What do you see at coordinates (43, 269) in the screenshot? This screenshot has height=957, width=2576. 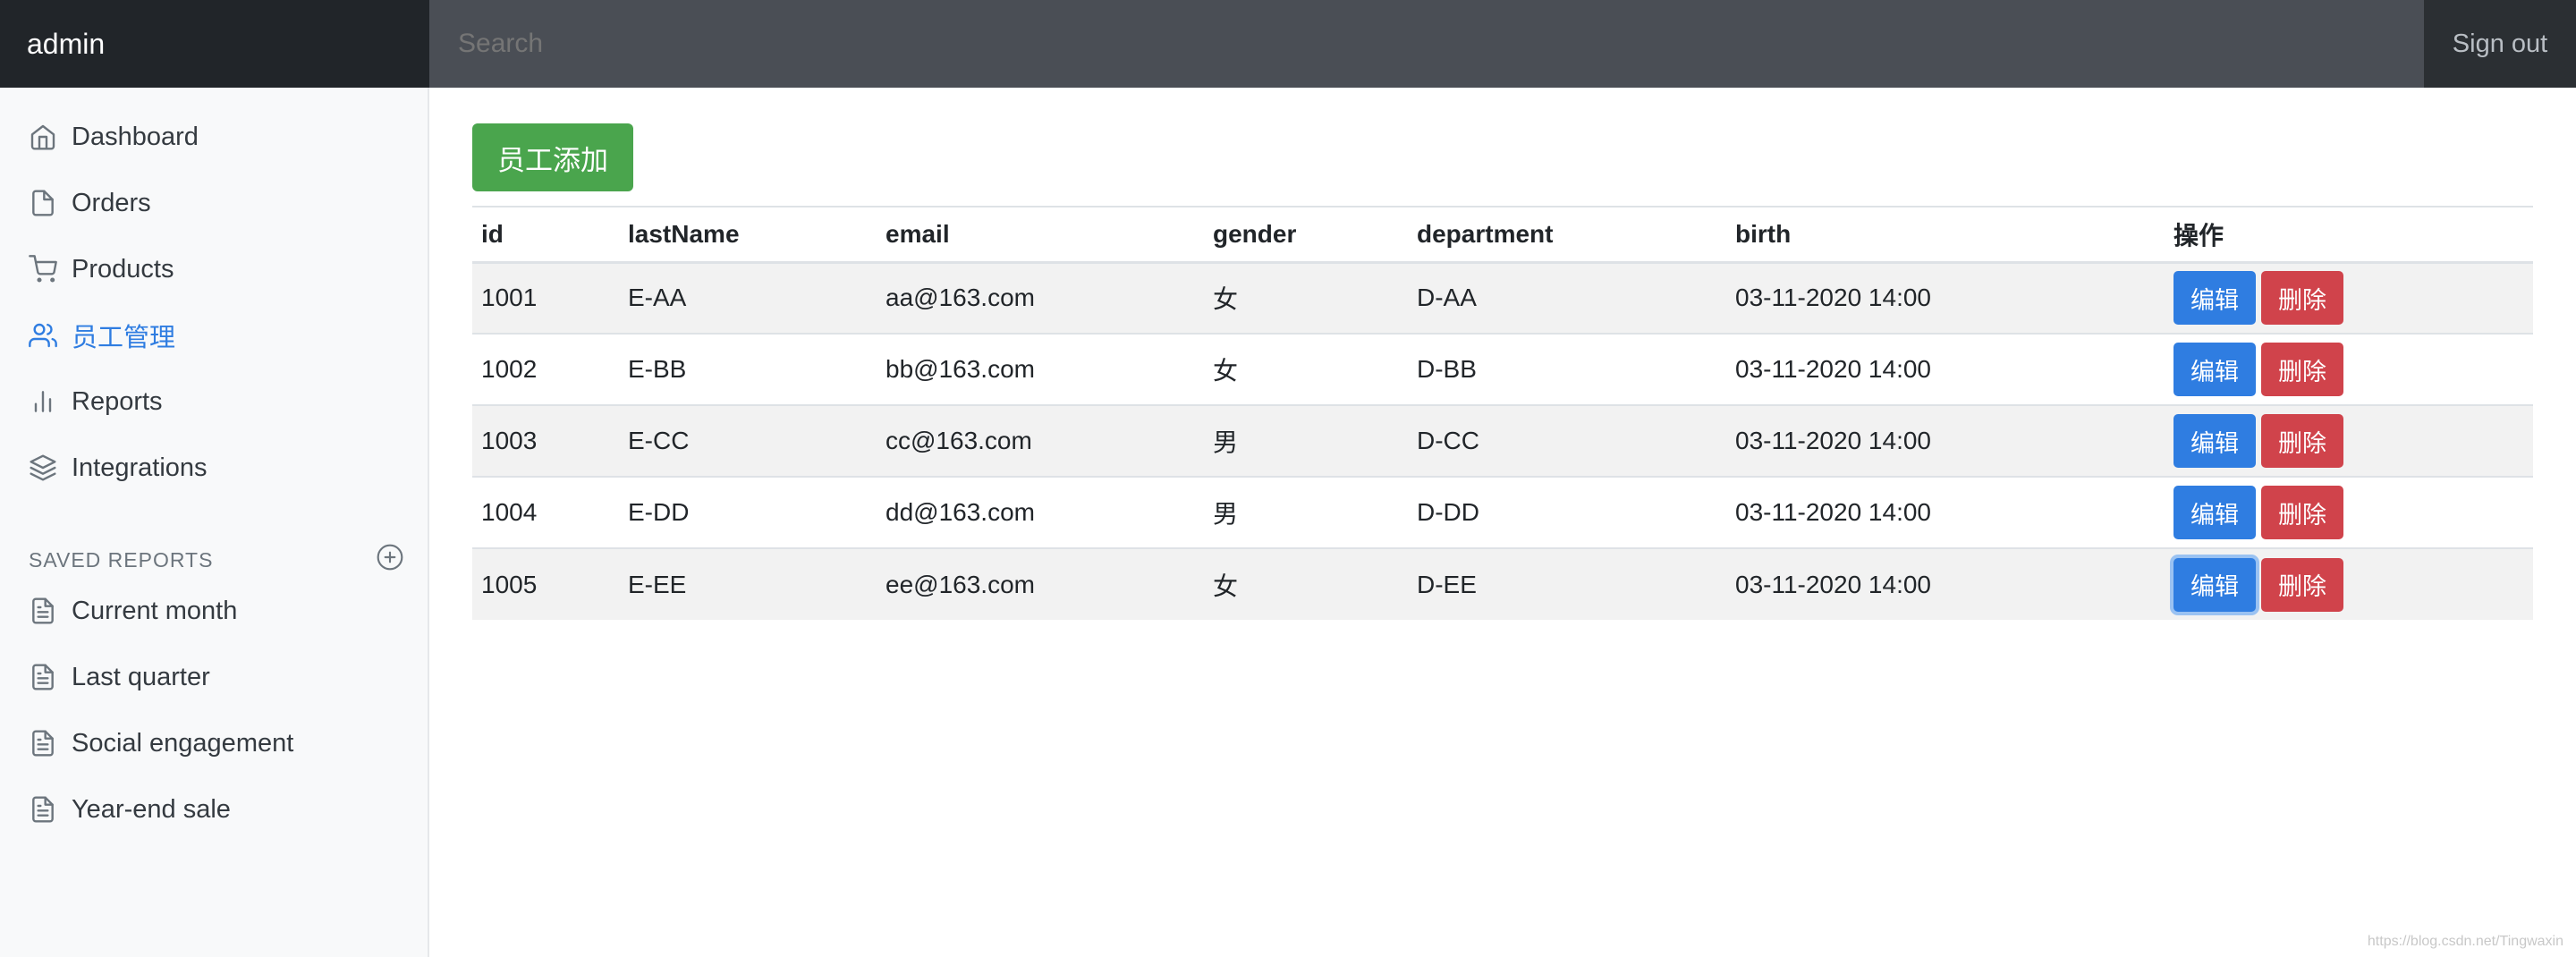 I see `shopping-cart-icon` at bounding box center [43, 269].